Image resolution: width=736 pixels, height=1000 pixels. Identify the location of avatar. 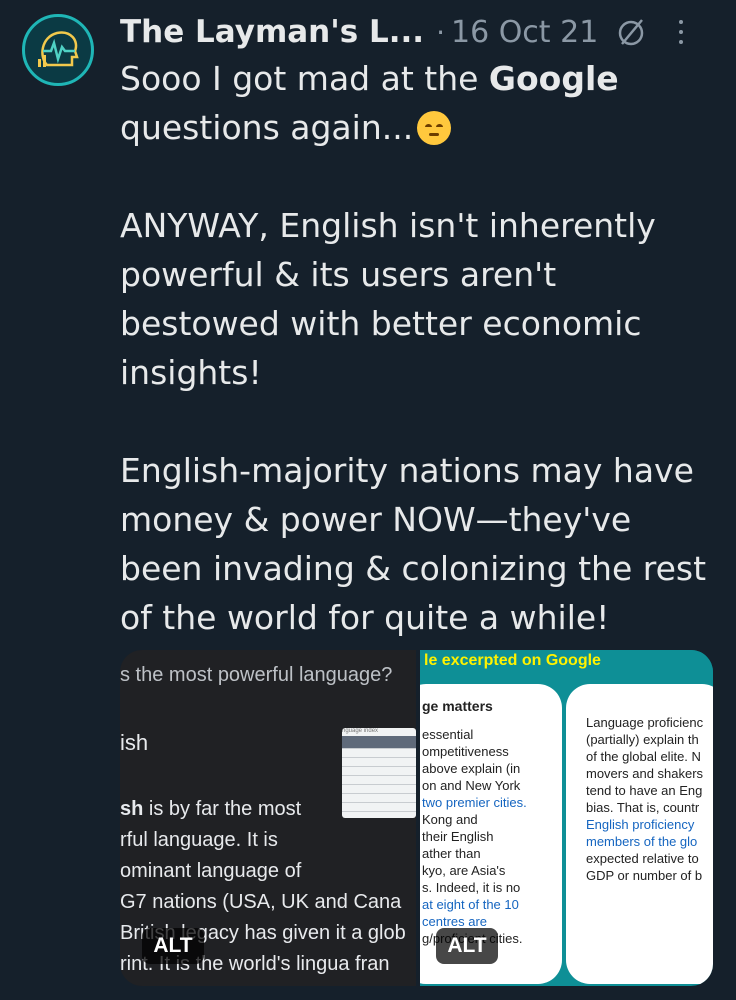
(58, 50).